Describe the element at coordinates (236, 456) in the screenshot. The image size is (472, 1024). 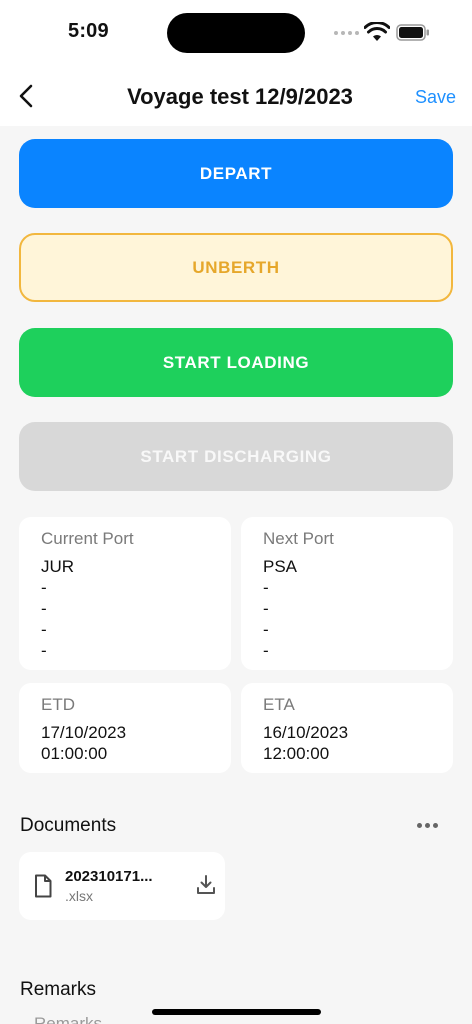
I see `start-discharging-button: START DISCHARGING` at that location.